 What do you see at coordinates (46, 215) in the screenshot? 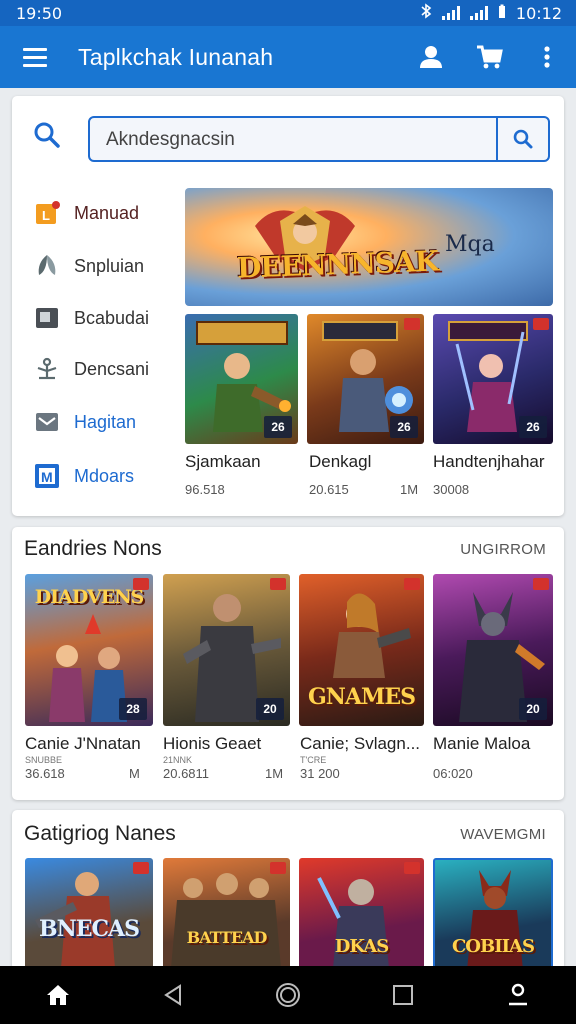
I see `svg-text: L` at bounding box center [46, 215].